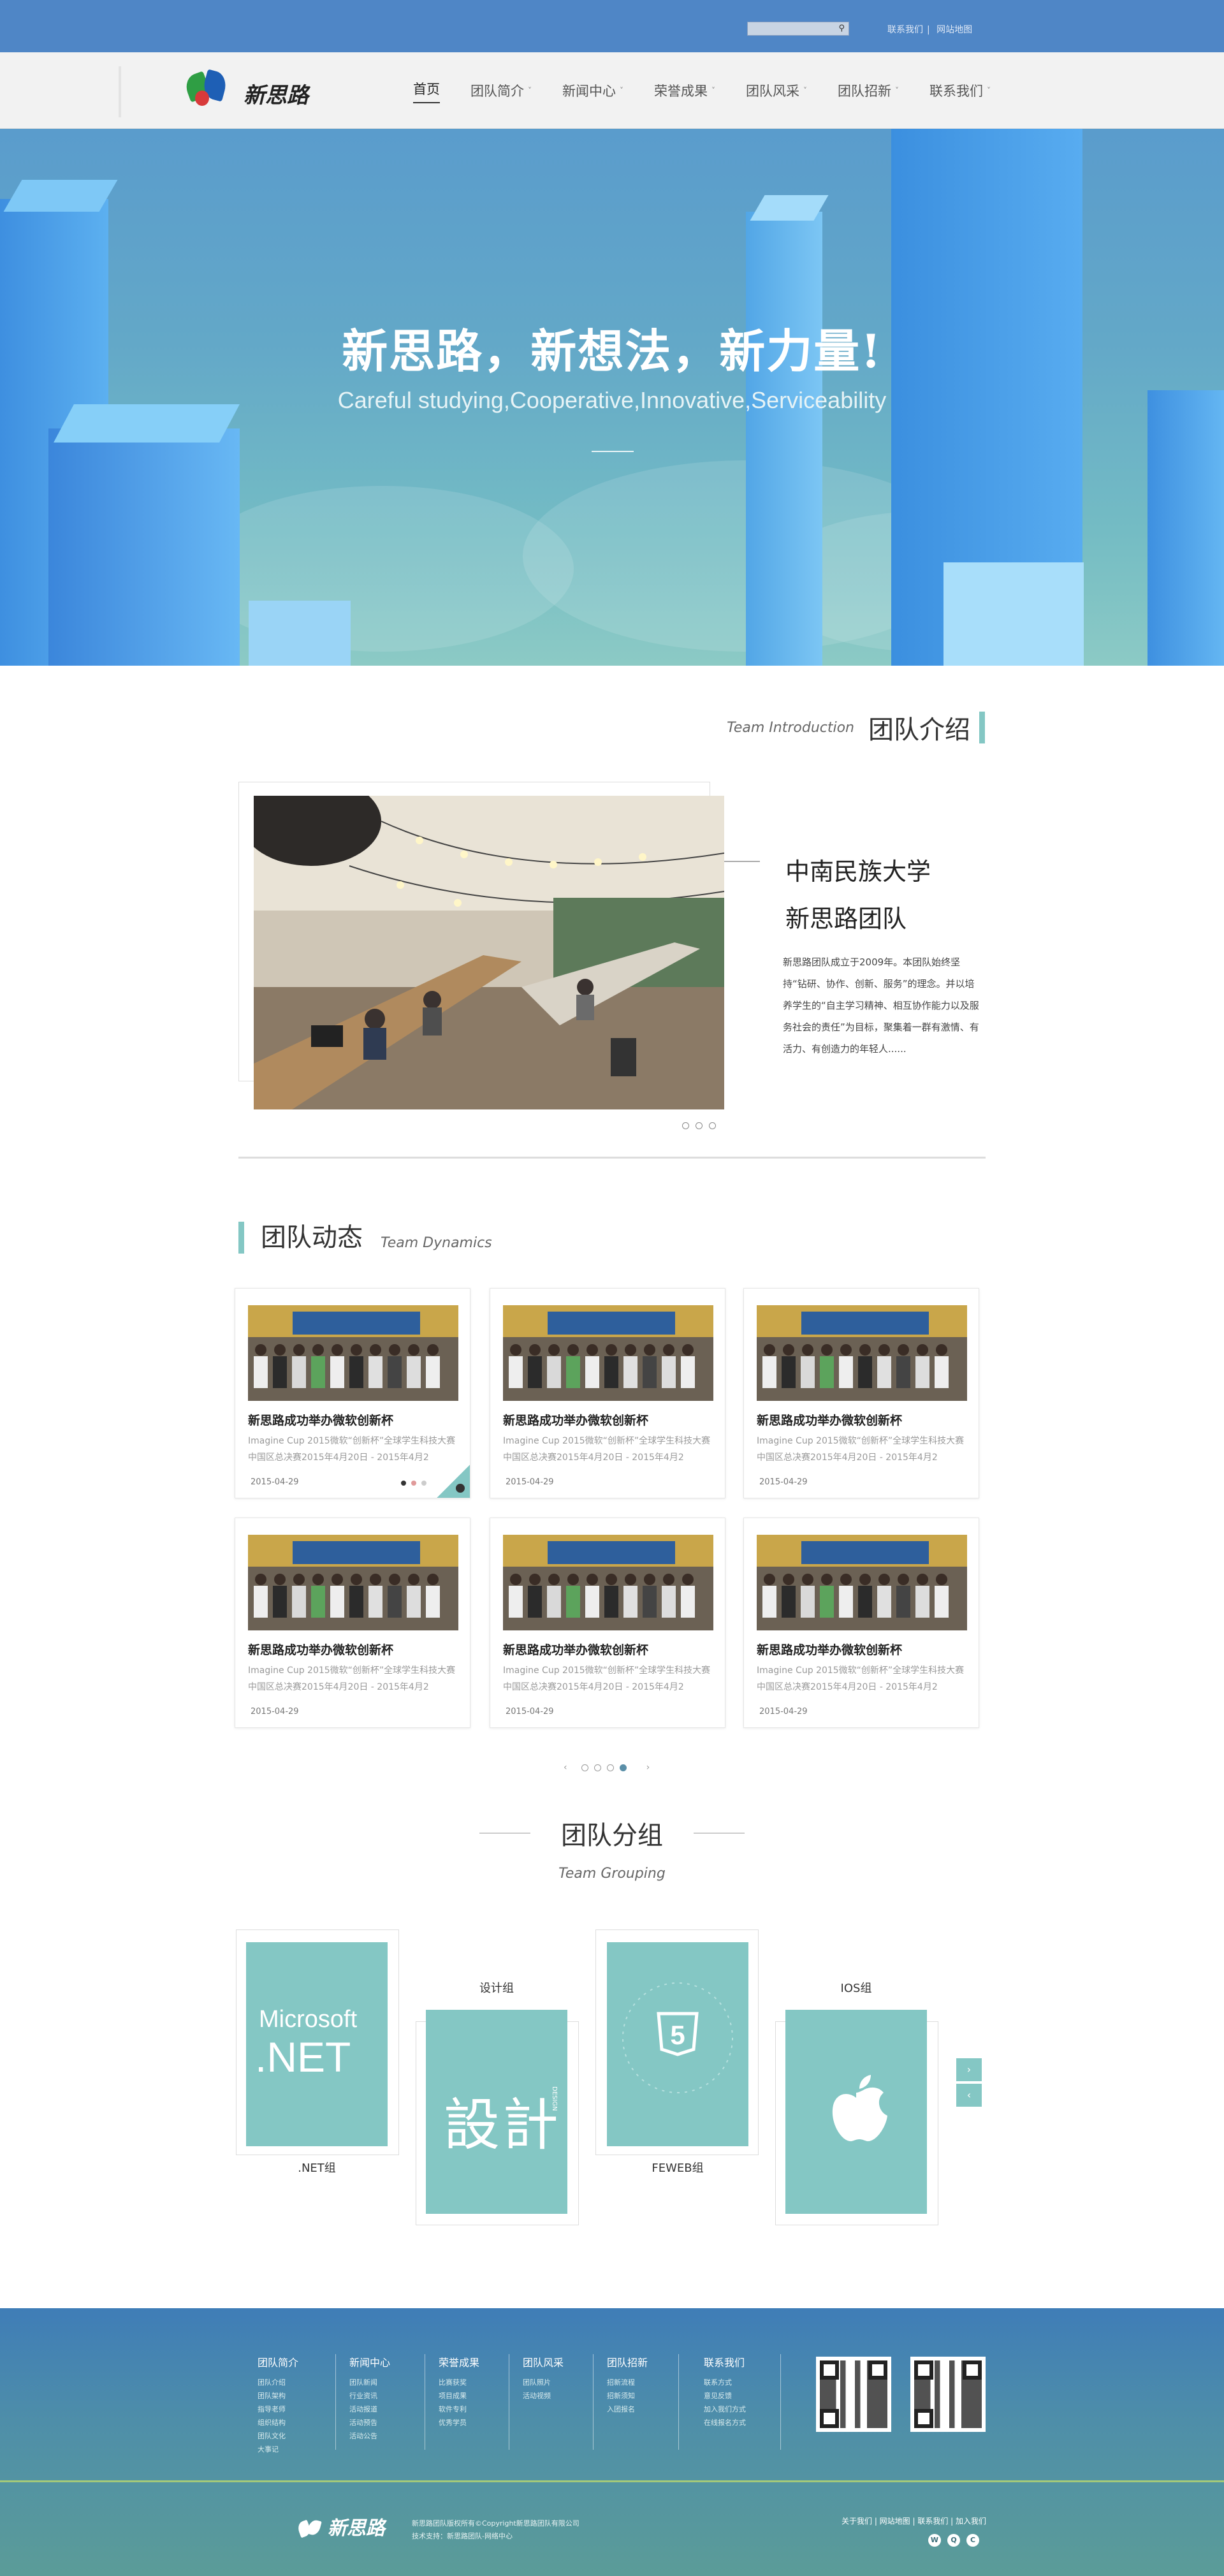  Describe the element at coordinates (592, 91) in the screenshot. I see `nav-item-news: 新闻中心 ˅` at that location.